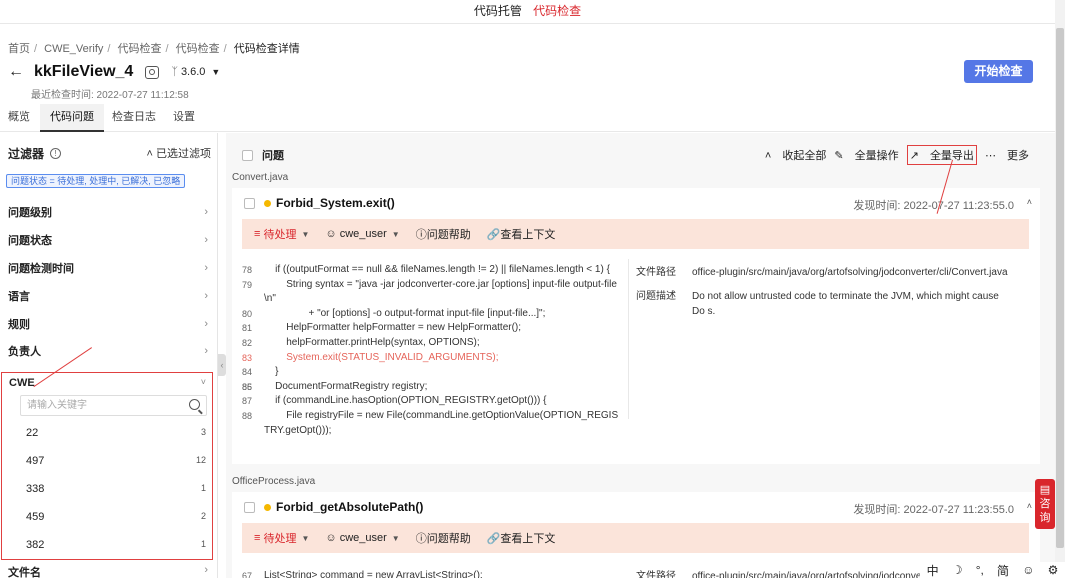  Describe the element at coordinates (108, 240) in the screenshot. I see `filter-issue-status: 问题状态 ›` at that location.